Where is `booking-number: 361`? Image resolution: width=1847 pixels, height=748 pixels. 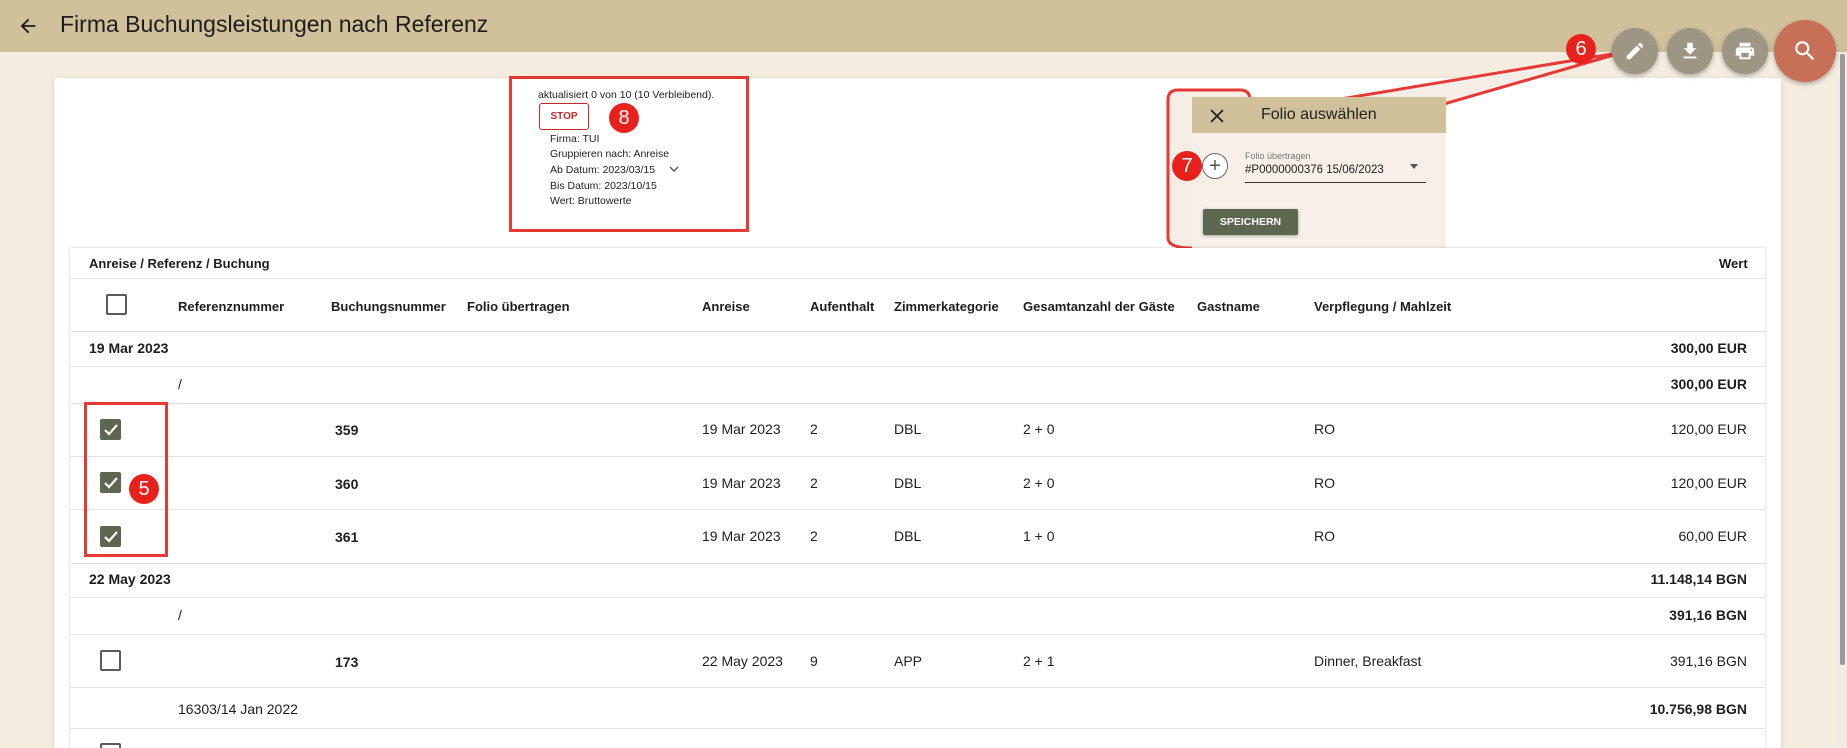
booking-number: 361 is located at coordinates (346, 537).